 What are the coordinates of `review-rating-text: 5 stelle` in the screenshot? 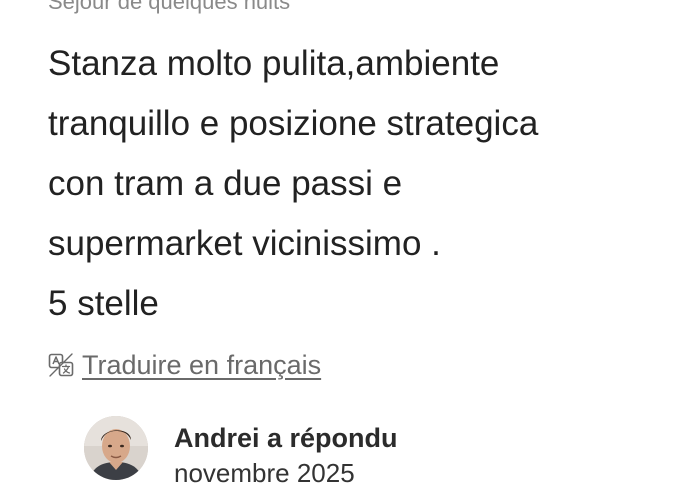 It's located at (103, 303).